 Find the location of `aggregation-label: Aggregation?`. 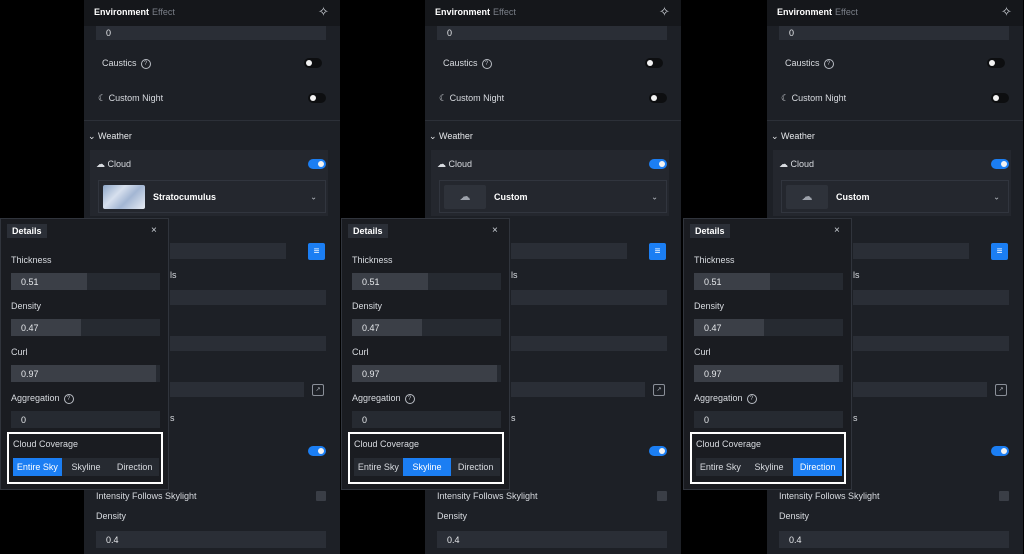

aggregation-label: Aggregation? is located at coordinates (725, 398).